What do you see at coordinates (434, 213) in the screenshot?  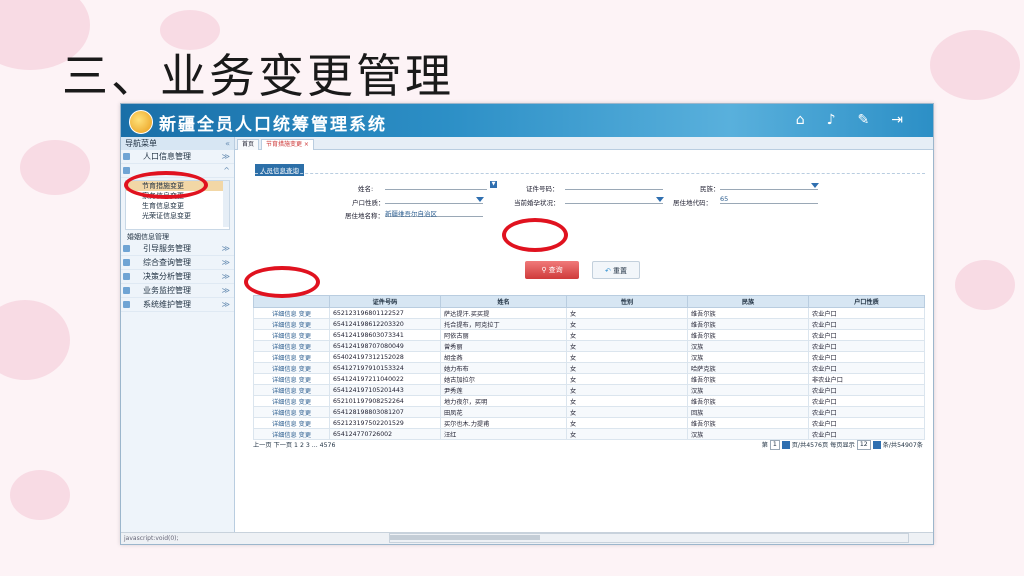 I see `region-name-input: 新疆维吾尔自治区` at bounding box center [434, 213].